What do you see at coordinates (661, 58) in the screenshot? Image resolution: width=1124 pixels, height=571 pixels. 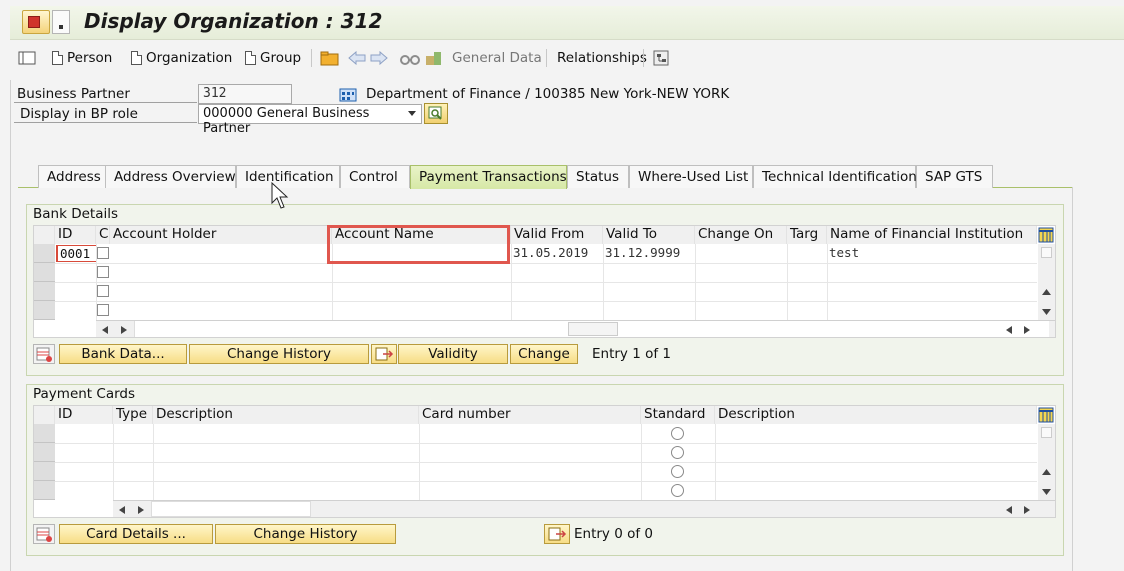 I see `hierarchy-button` at bounding box center [661, 58].